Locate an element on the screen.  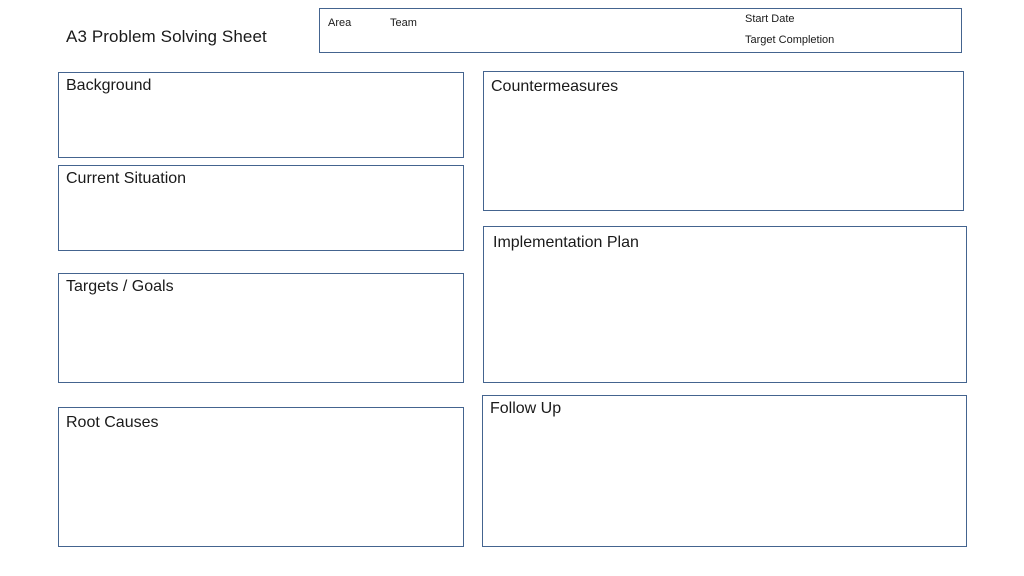
implementation-plan-section: Implementation Plan is located at coordinates (725, 304).